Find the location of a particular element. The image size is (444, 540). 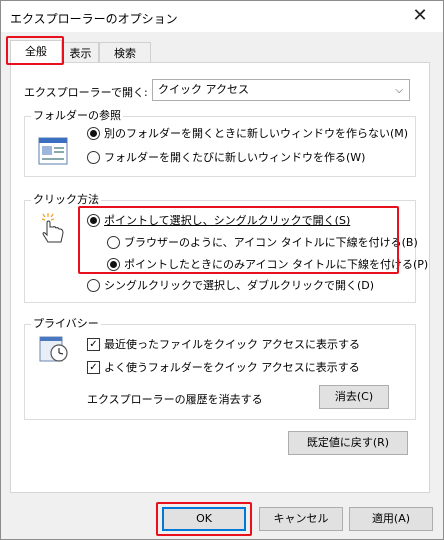

button-label: キャンセル is located at coordinates (301, 518).